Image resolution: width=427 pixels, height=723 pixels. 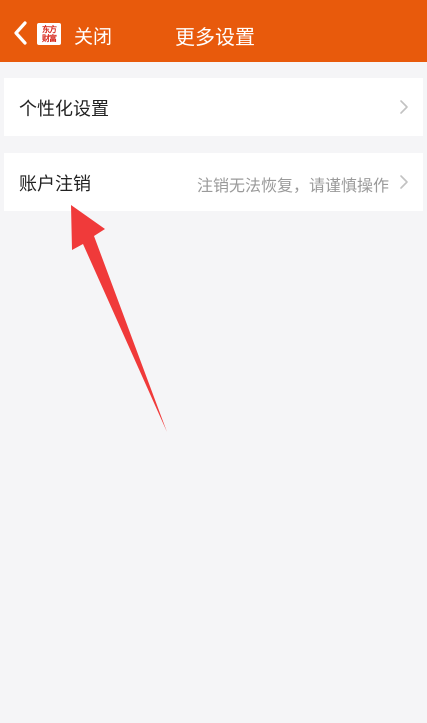 I want to click on settings-item-hint: 注销无法恢复，请谨慎操作, so click(x=292, y=185).